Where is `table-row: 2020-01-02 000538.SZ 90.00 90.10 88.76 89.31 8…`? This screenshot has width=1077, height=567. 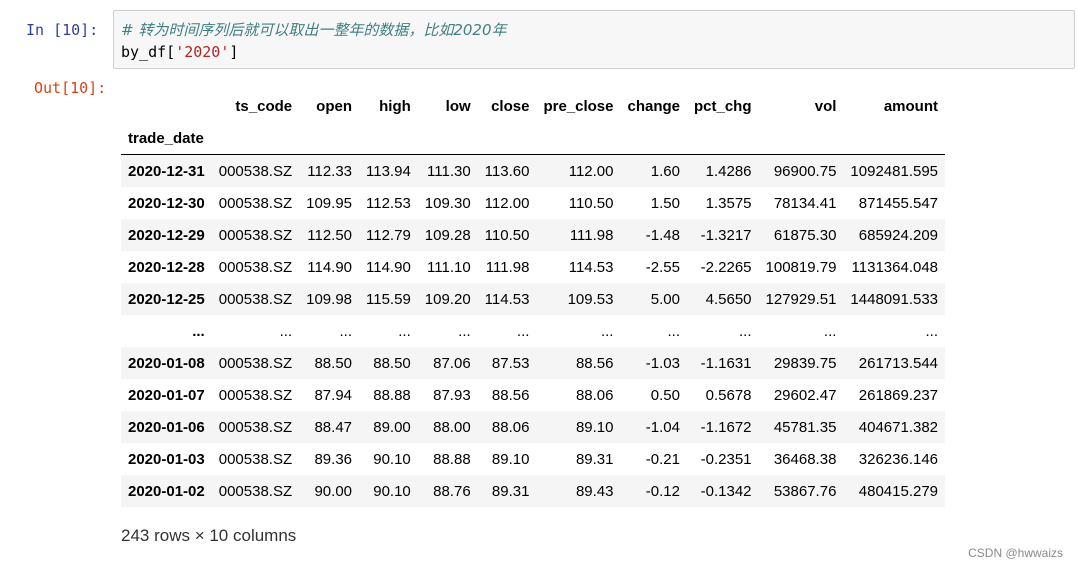 table-row: 2020-01-02 000538.SZ 90.00 90.10 88.76 89.31 8… is located at coordinates (533, 491).